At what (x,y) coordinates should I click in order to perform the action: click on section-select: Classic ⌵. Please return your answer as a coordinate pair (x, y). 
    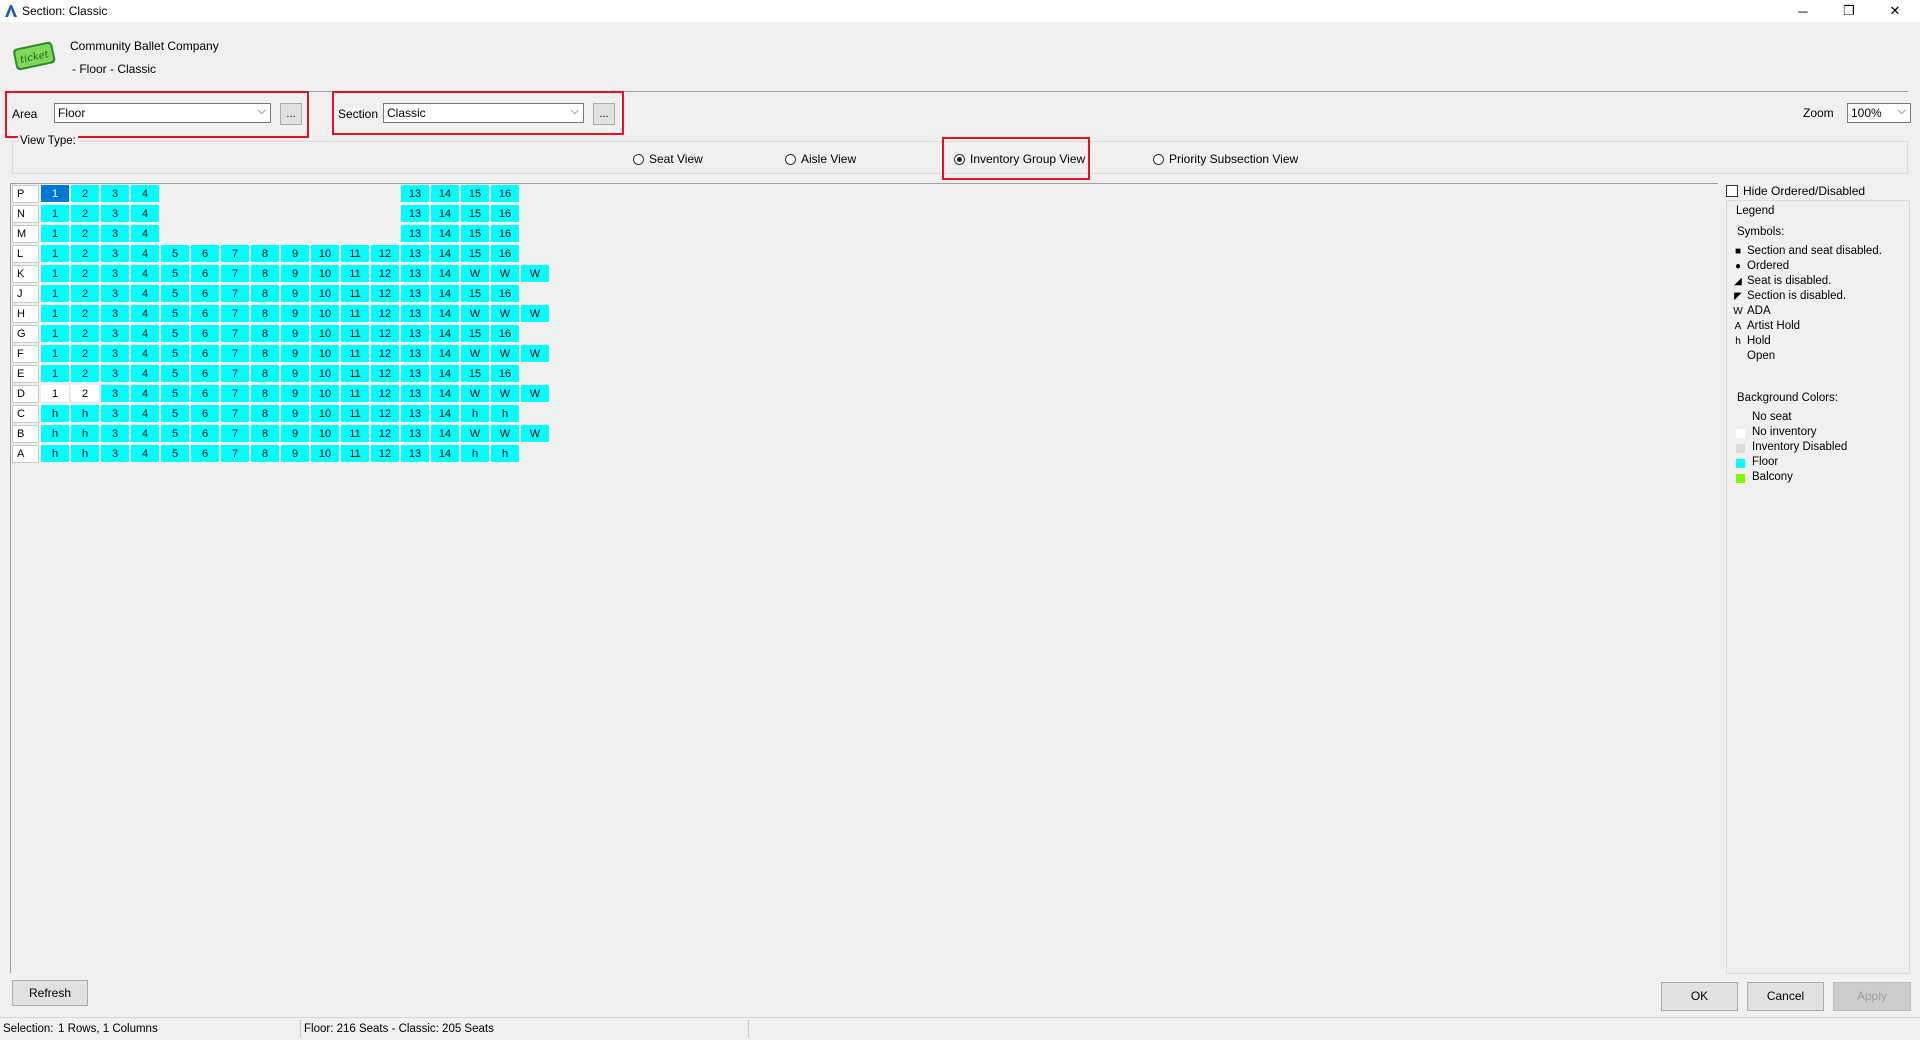
    Looking at the image, I should click on (483, 113).